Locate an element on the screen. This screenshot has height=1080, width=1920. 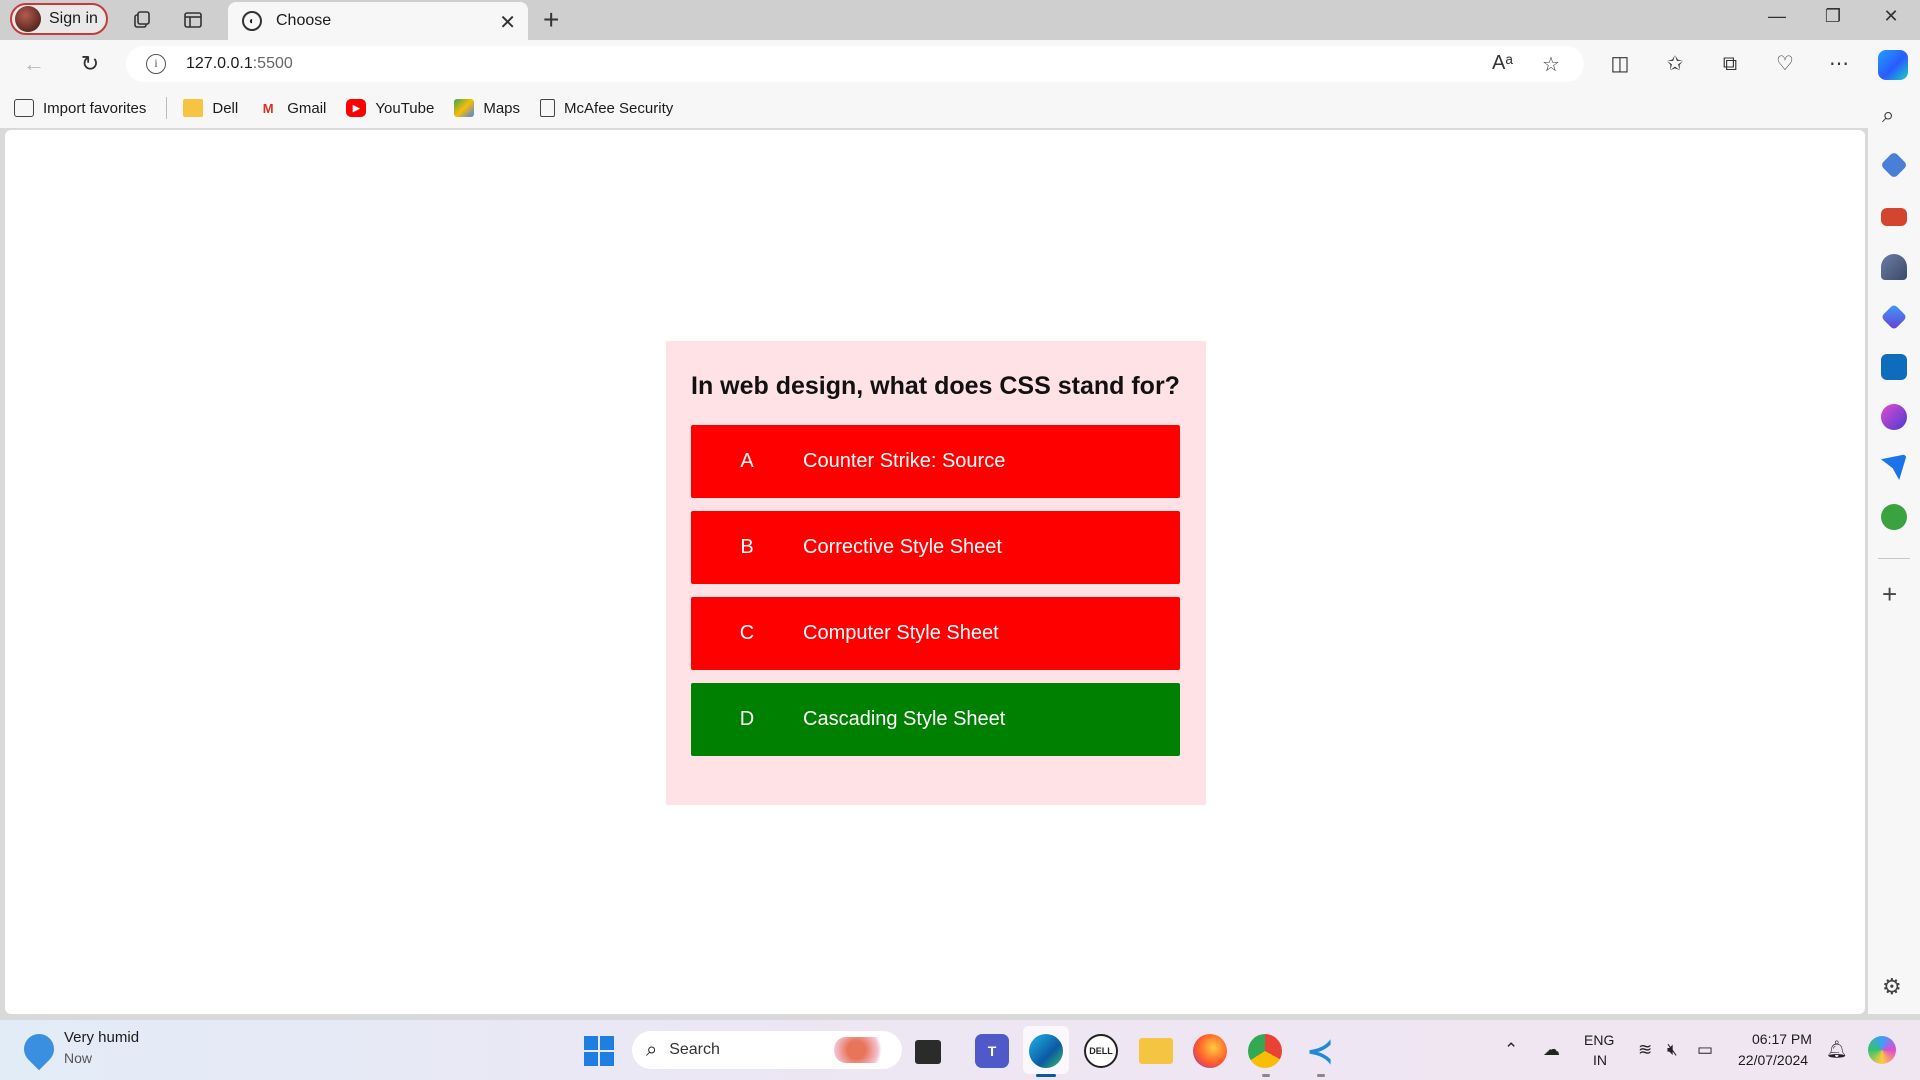
battery-icon: ▭ is located at coordinates (1705, 1050).